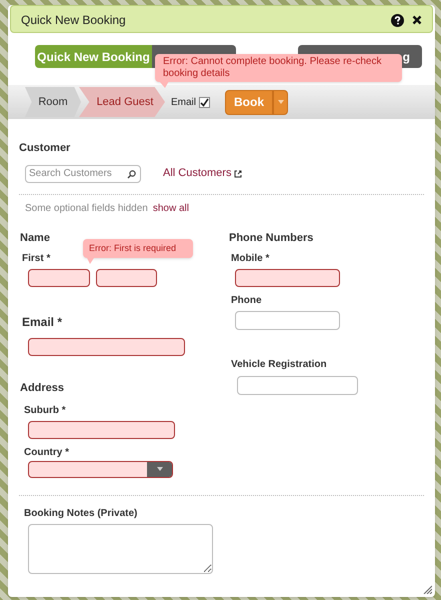  Describe the element at coordinates (43, 388) in the screenshot. I see `section-heading: Address` at that location.